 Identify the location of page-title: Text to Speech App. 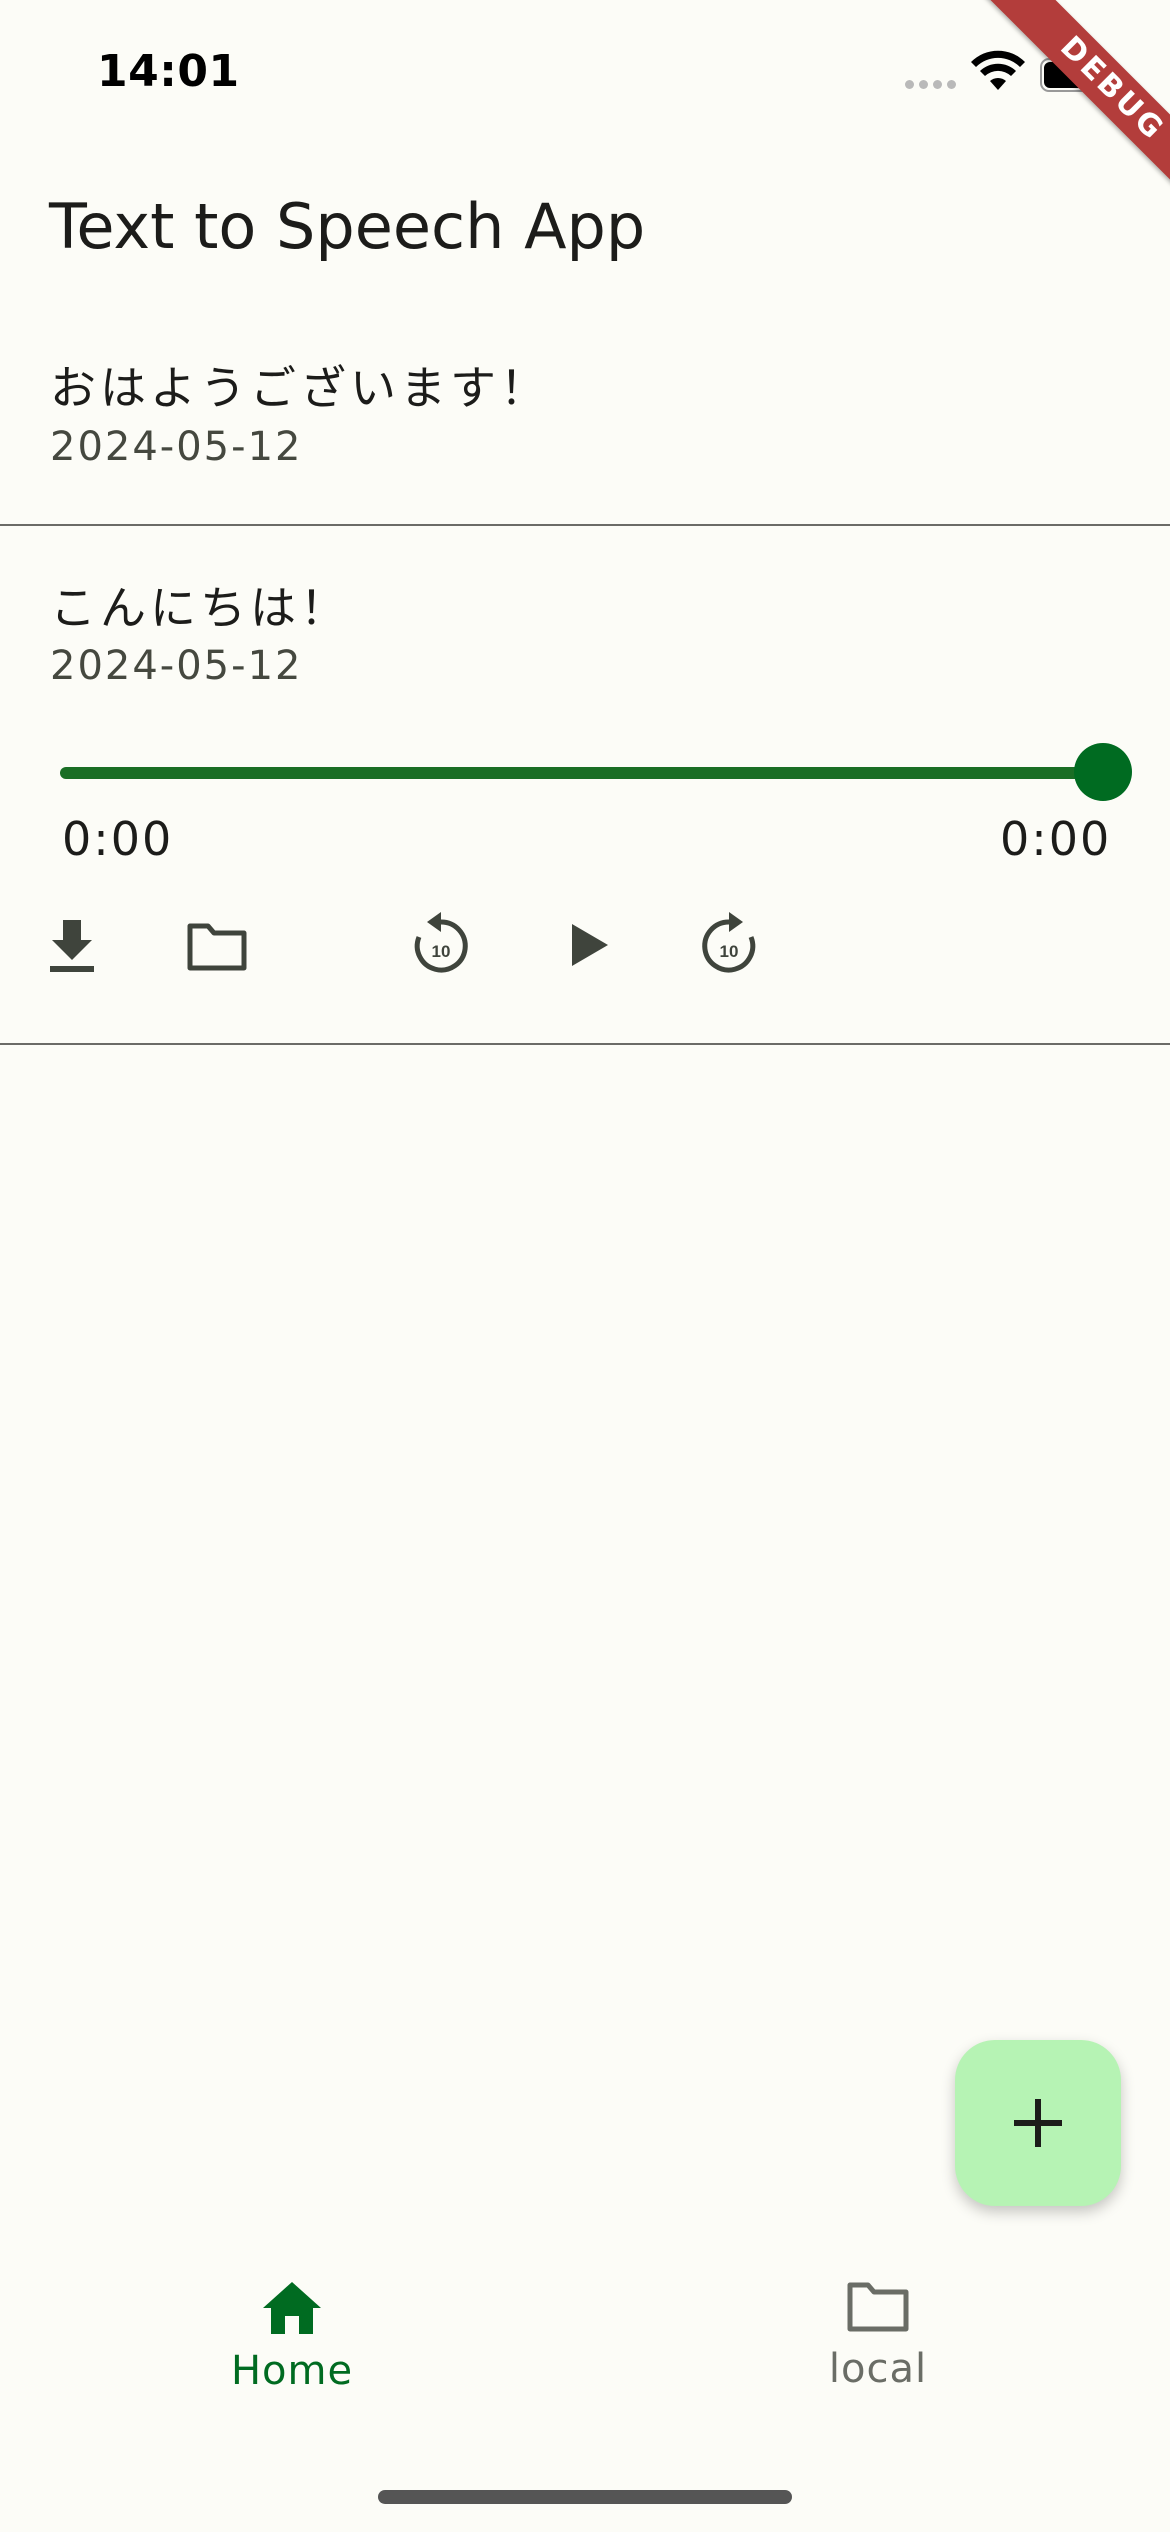
(347, 226).